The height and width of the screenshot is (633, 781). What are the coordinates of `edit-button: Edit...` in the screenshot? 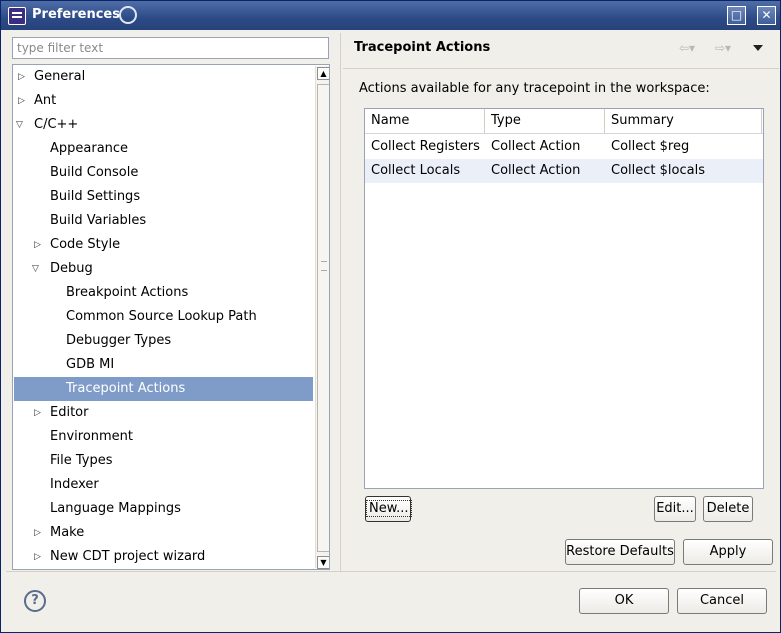 It's located at (675, 509).